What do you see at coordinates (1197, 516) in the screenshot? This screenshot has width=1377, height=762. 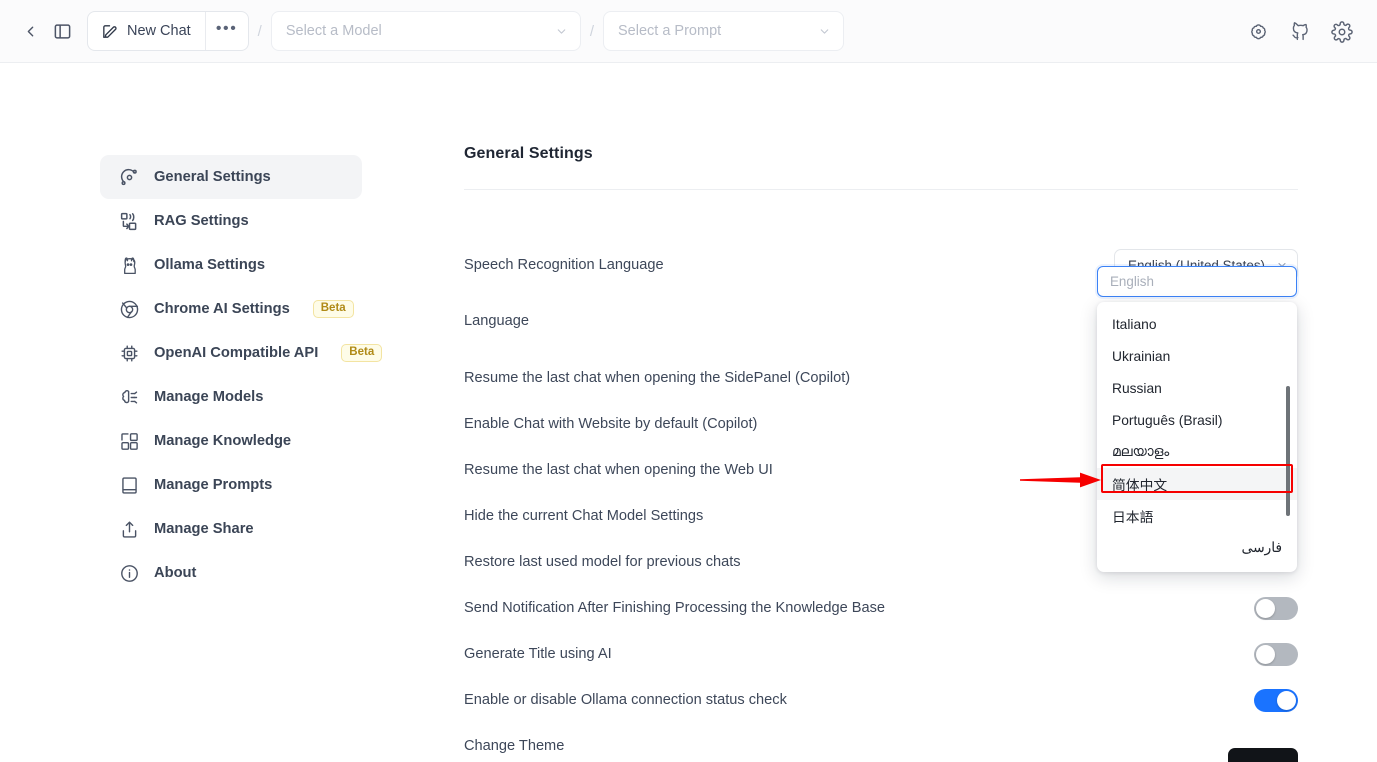 I see `language-option: 日本語` at bounding box center [1197, 516].